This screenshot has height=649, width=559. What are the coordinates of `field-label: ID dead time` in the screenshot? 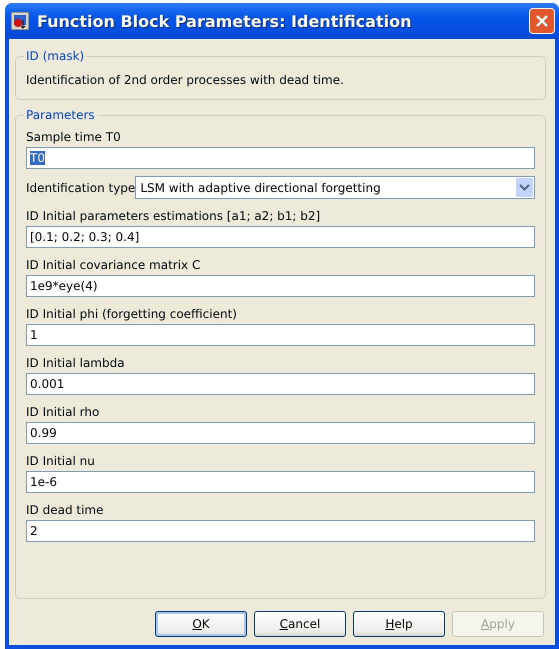 It's located at (65, 510).